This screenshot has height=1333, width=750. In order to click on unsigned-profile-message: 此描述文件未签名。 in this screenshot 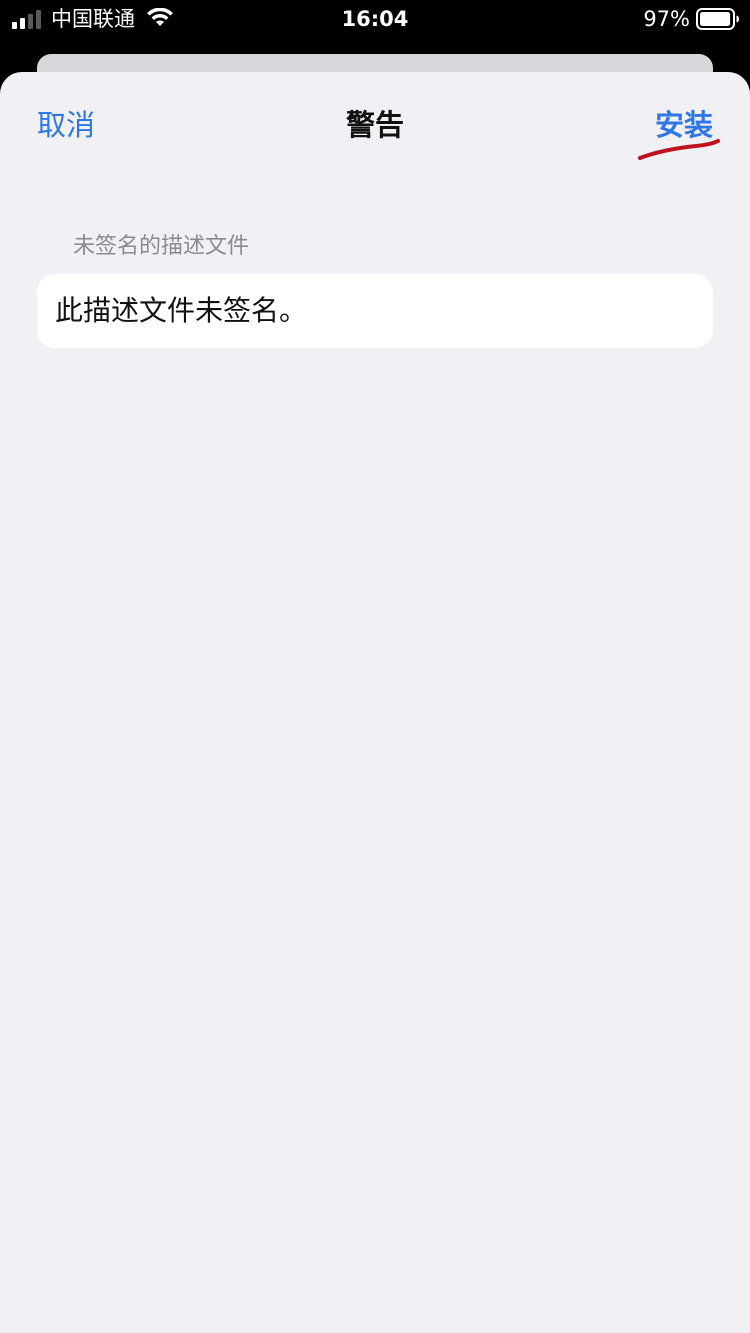, I will do `click(181, 310)`.